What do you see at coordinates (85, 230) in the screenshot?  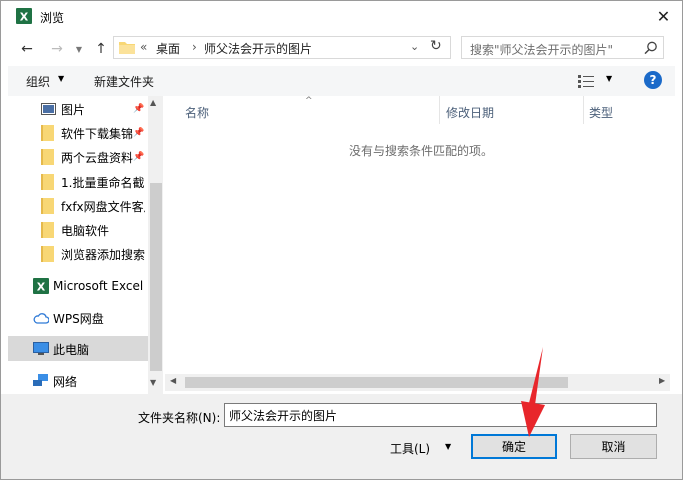 I see `nav-item-label: 电脑软件` at bounding box center [85, 230].